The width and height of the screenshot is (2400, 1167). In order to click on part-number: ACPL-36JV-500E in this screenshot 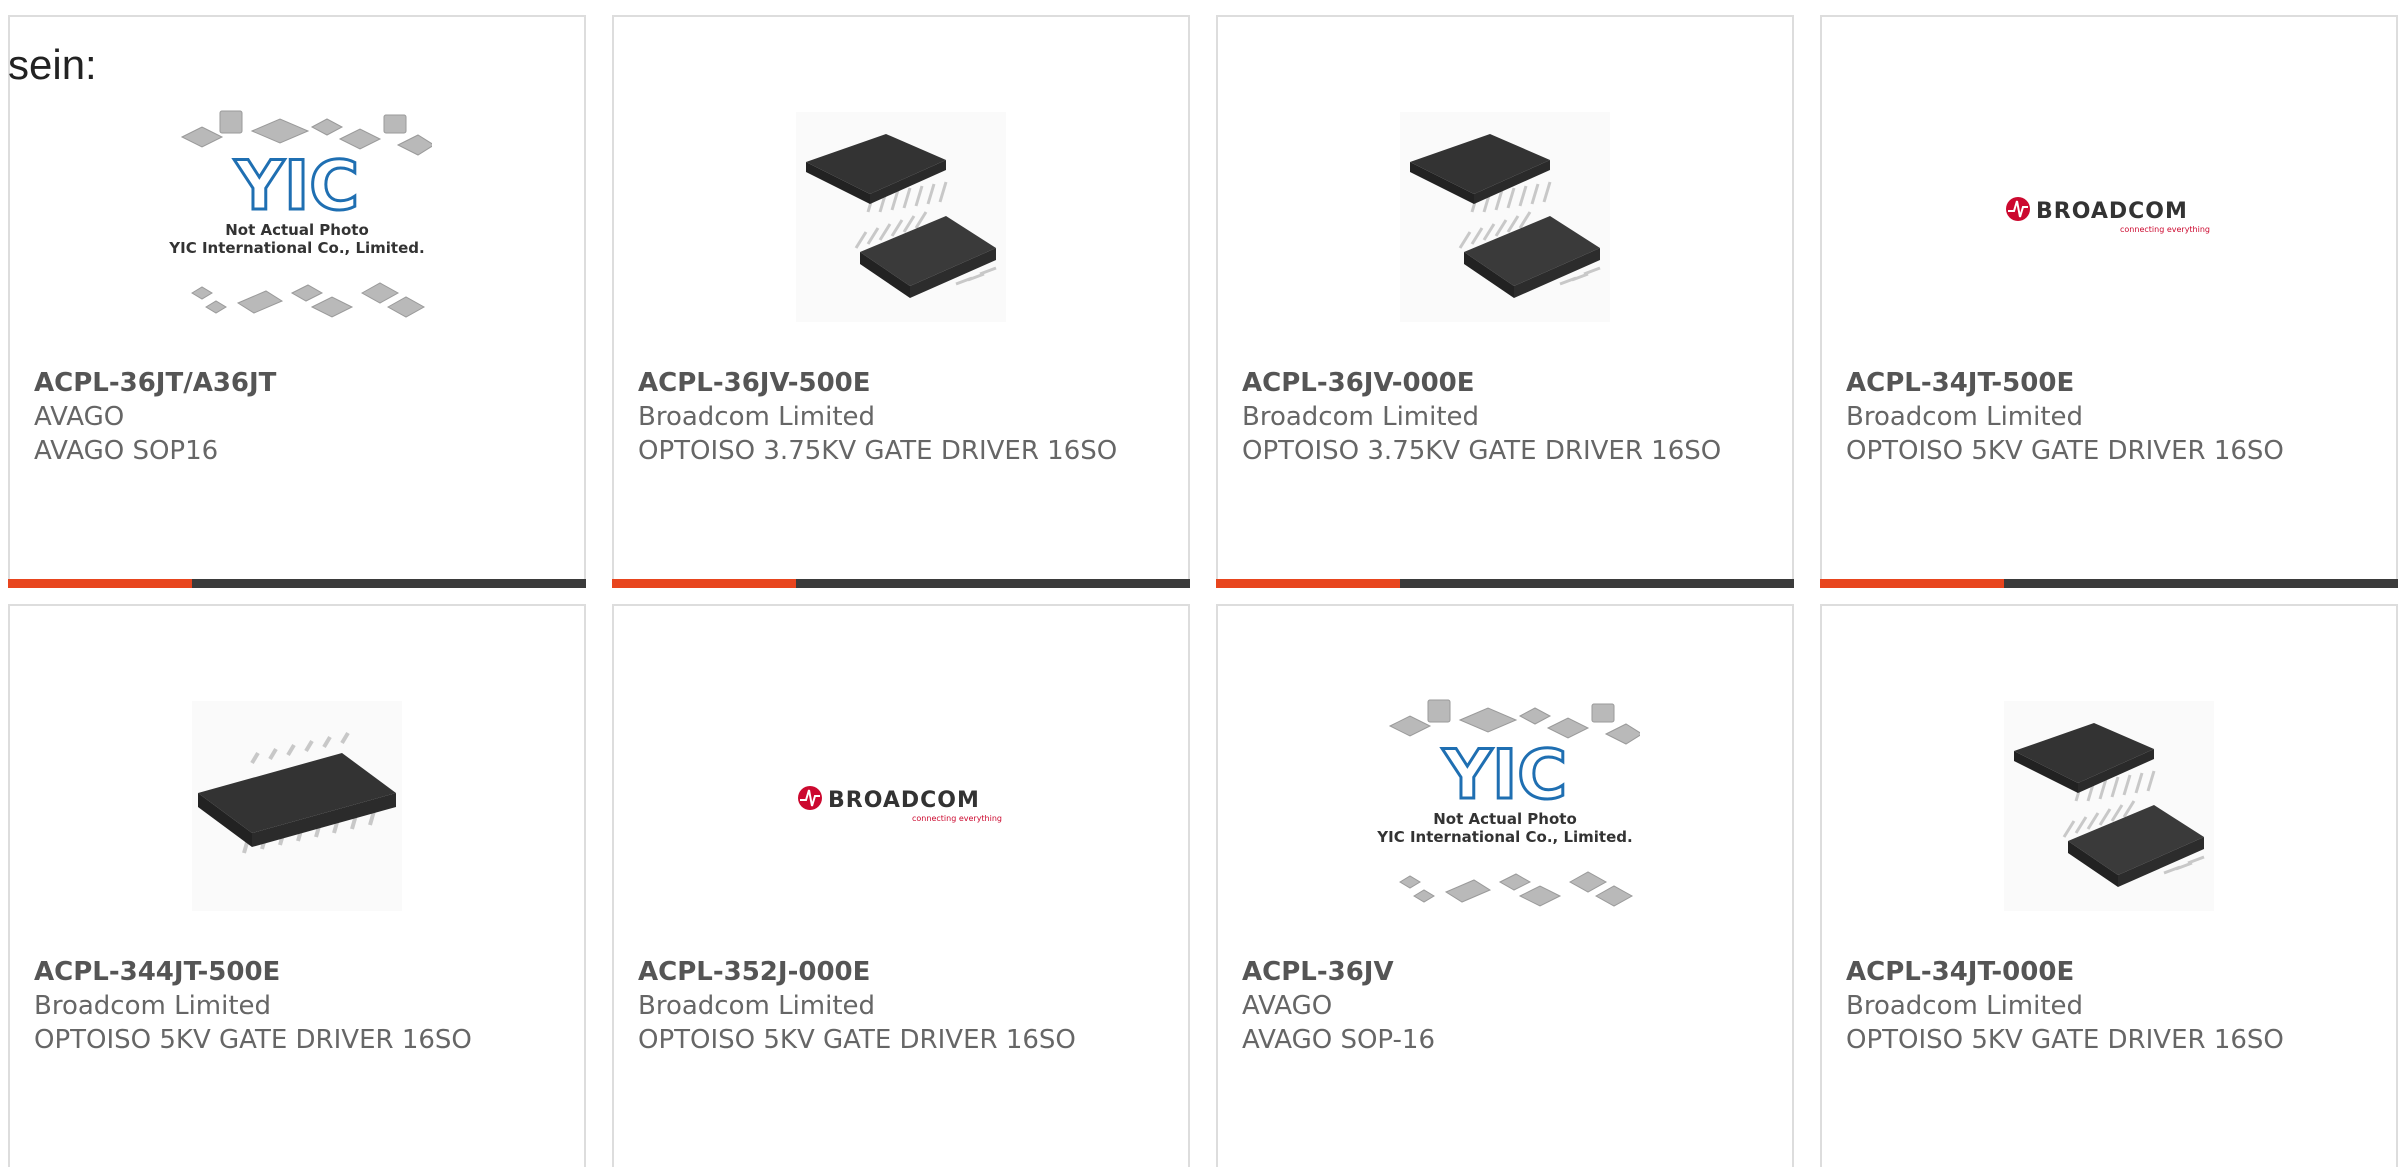, I will do `click(905, 383)`.